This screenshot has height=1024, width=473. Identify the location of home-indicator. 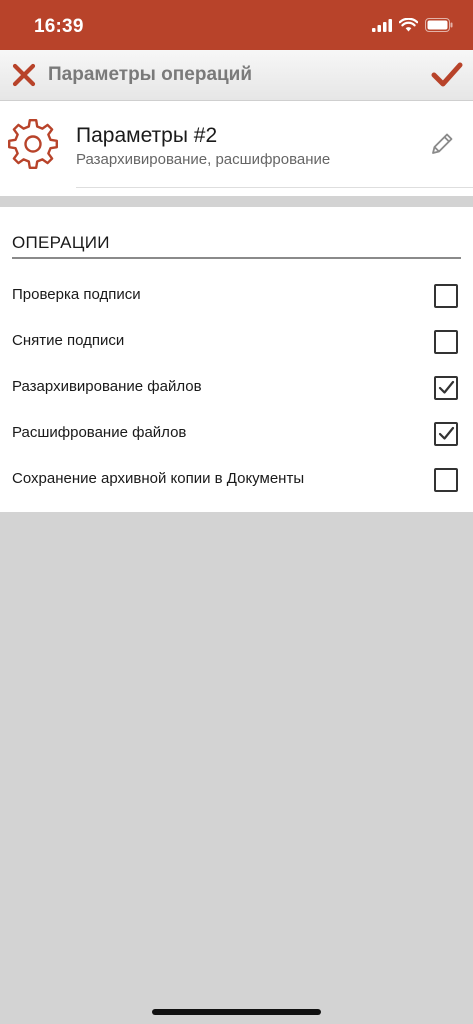
(236, 1012).